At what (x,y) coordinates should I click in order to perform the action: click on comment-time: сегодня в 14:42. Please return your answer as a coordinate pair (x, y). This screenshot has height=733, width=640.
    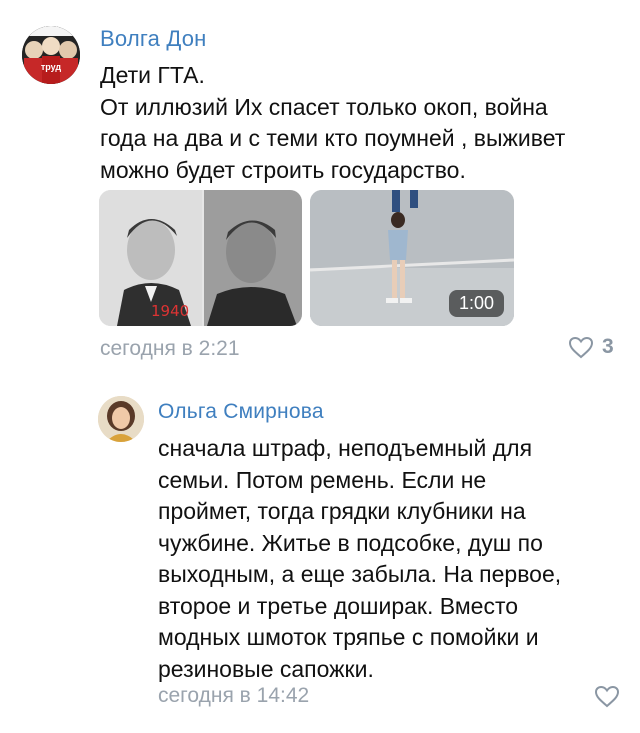
    Looking at the image, I should click on (234, 695).